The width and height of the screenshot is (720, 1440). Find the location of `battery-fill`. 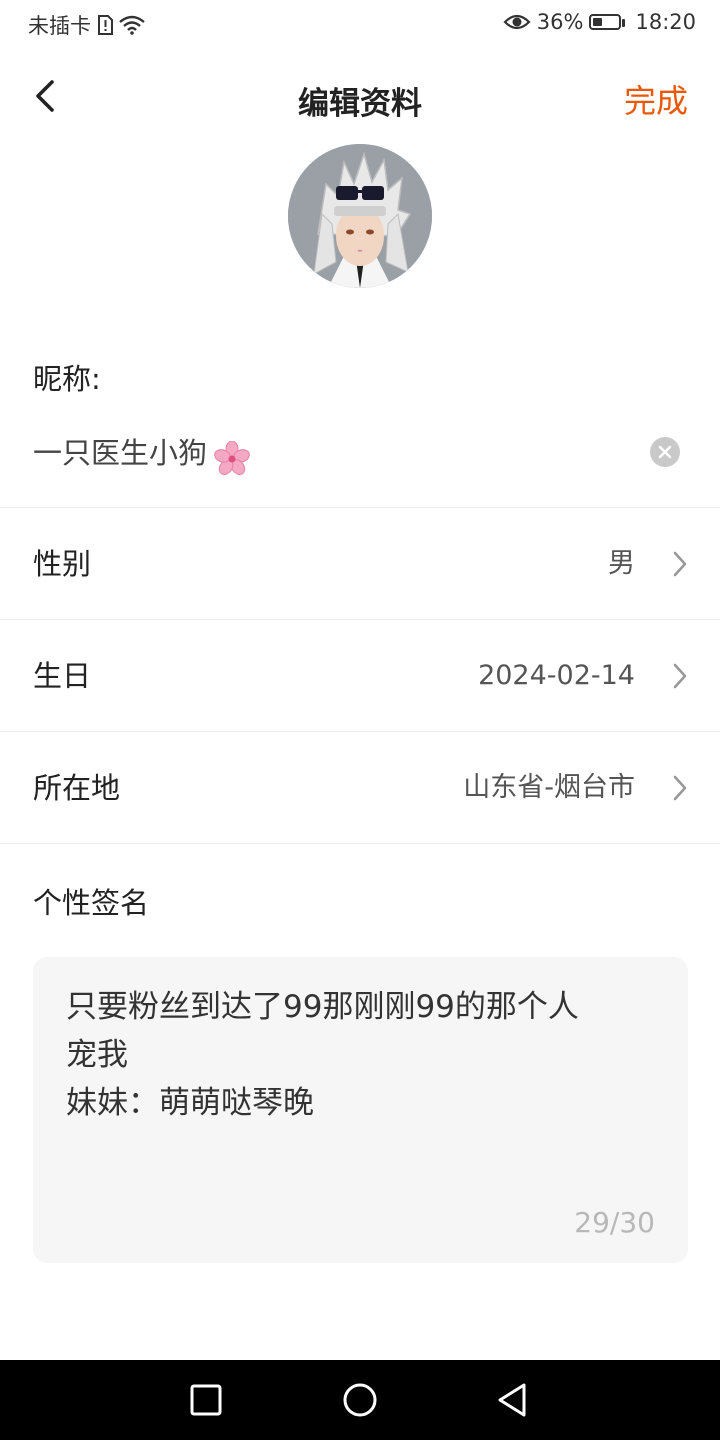

battery-fill is located at coordinates (598, 22).